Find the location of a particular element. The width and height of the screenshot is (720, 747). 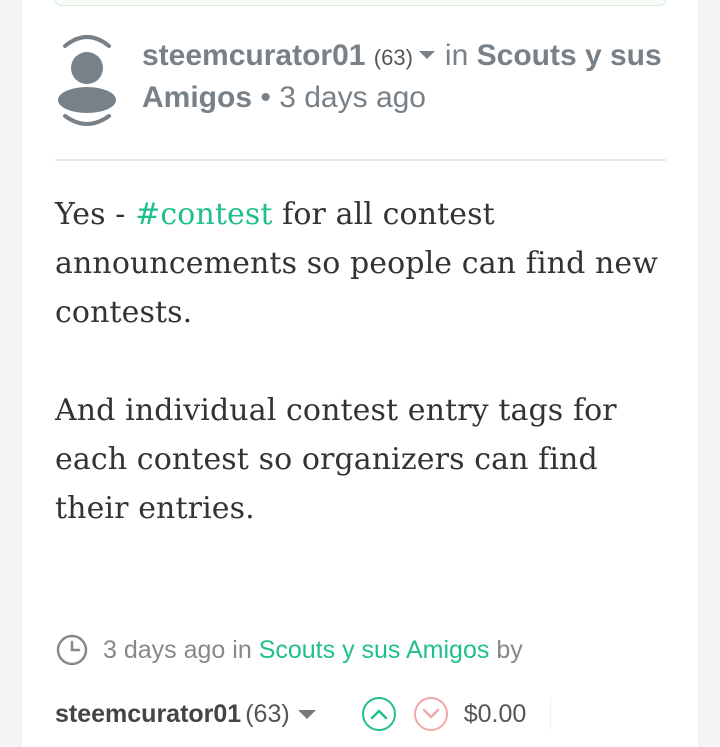

post-footer: steemcurator01 (63) $0.00 is located at coordinates (303, 714).